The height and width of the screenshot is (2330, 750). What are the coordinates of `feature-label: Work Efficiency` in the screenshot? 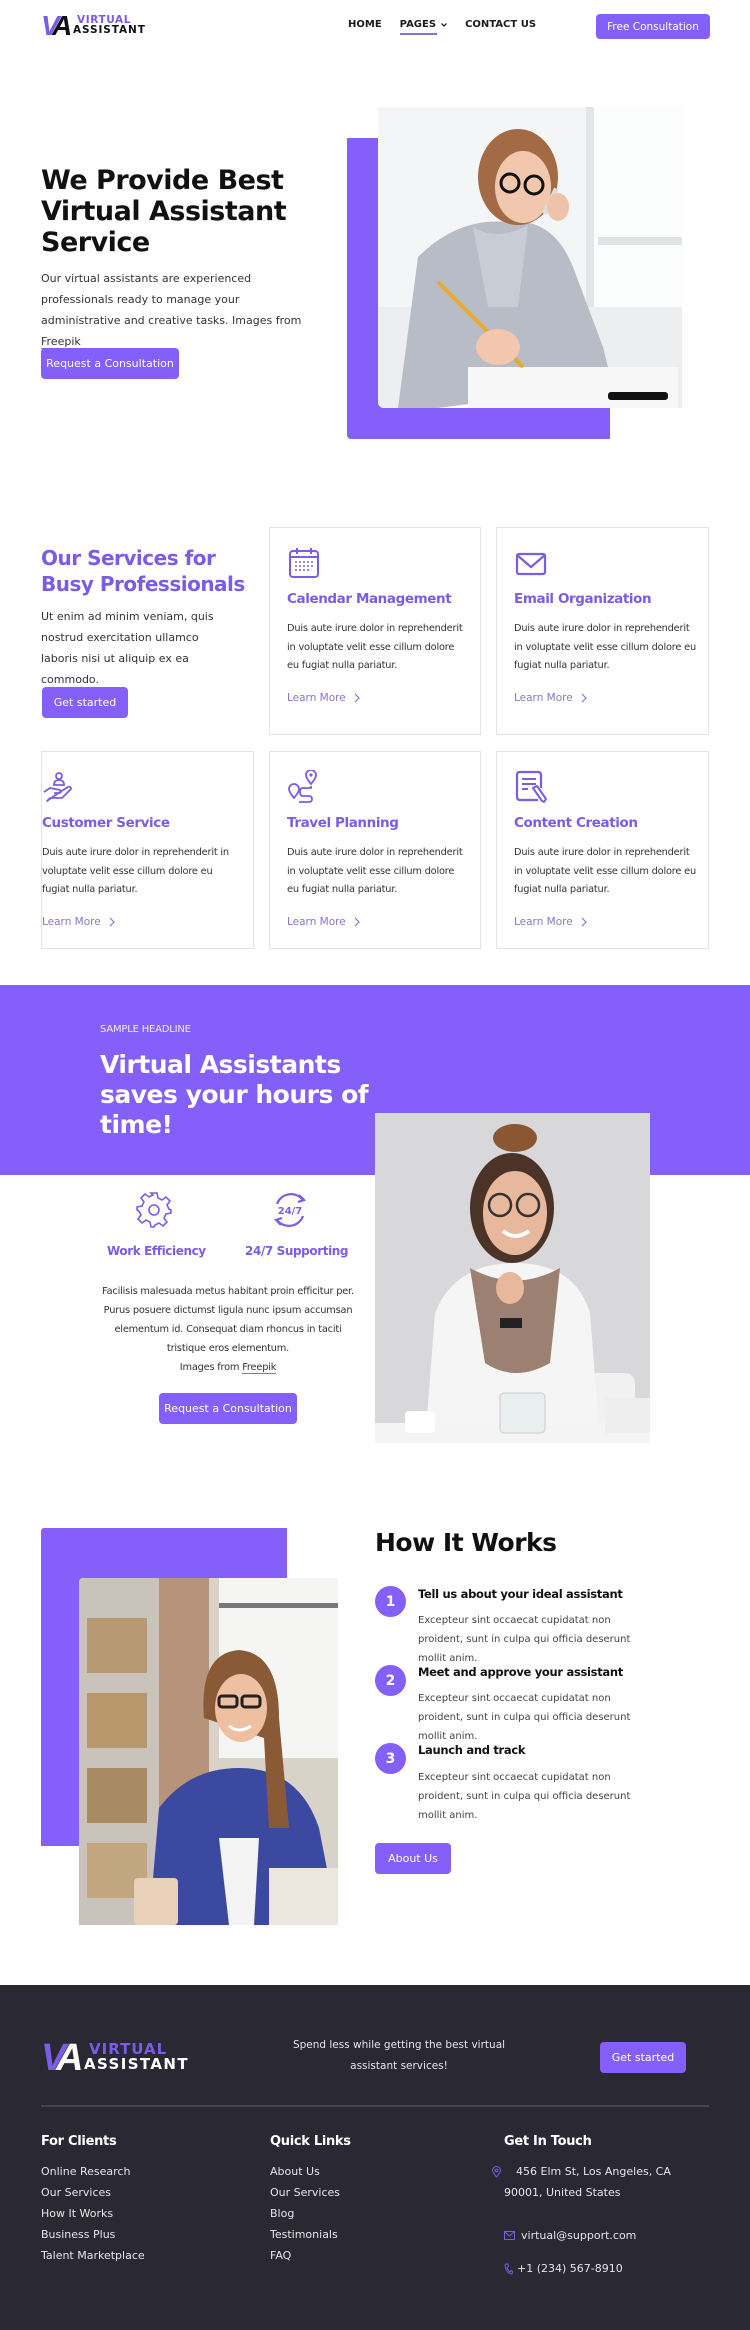 It's located at (156, 1251).